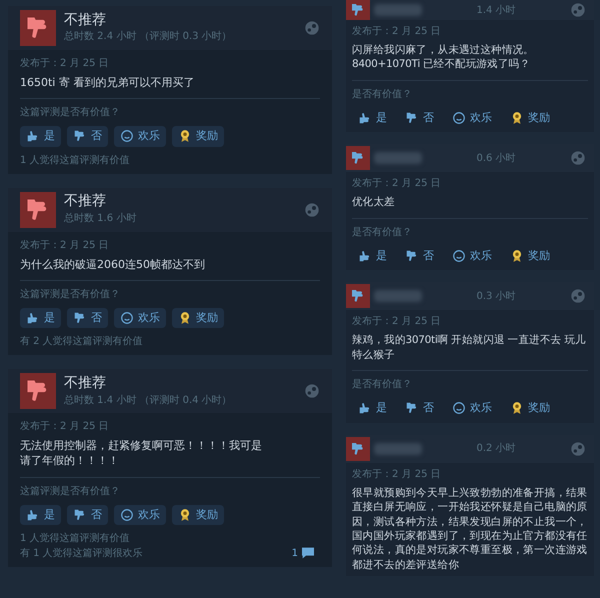 The width and height of the screenshot is (600, 598). What do you see at coordinates (82, 342) in the screenshot?
I see `helpful-count: 有 2 人觉得这篇评测有价值` at bounding box center [82, 342].